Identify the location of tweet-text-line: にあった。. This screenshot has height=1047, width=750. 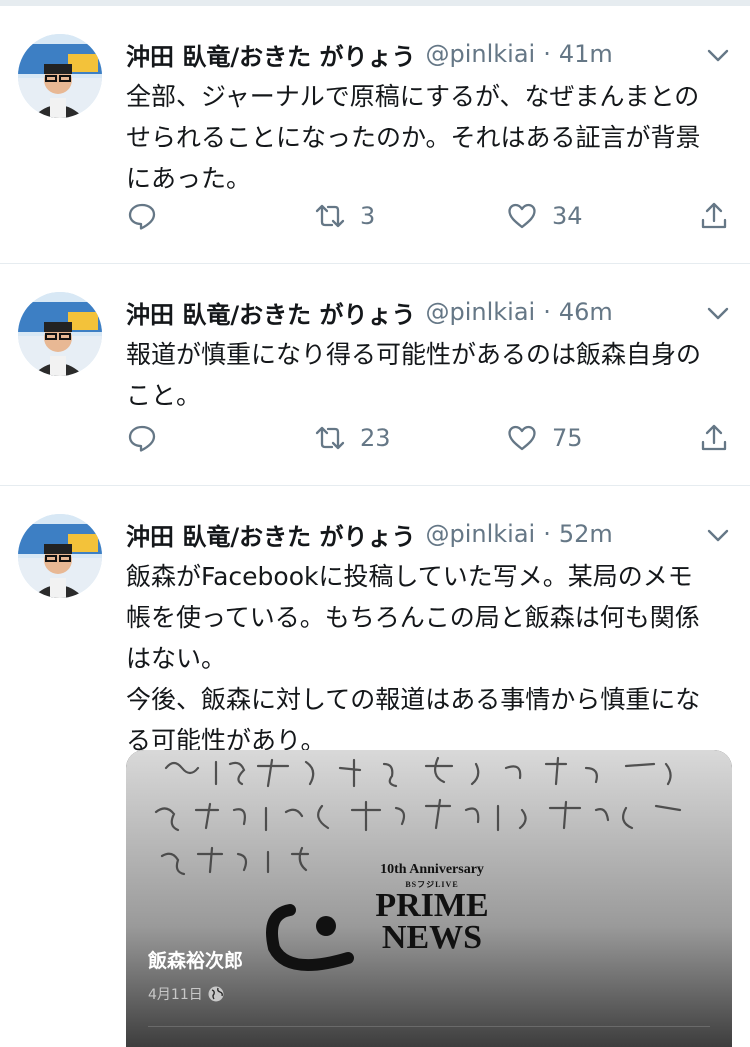
(189, 178).